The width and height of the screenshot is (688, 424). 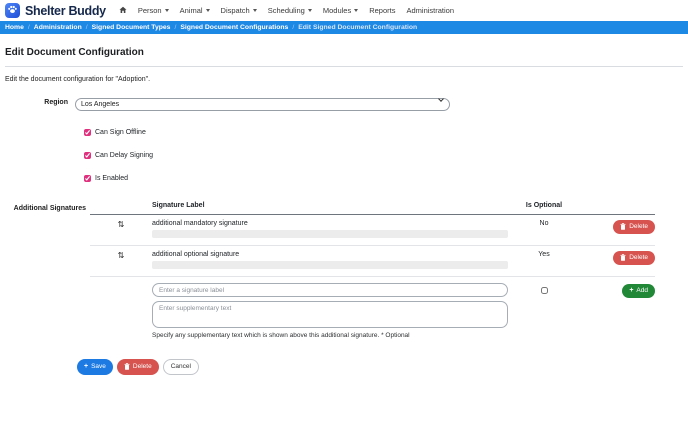 What do you see at coordinates (358, 27) in the screenshot?
I see `breadcrumb-current-page: Edit Signed Document Configuration` at bounding box center [358, 27].